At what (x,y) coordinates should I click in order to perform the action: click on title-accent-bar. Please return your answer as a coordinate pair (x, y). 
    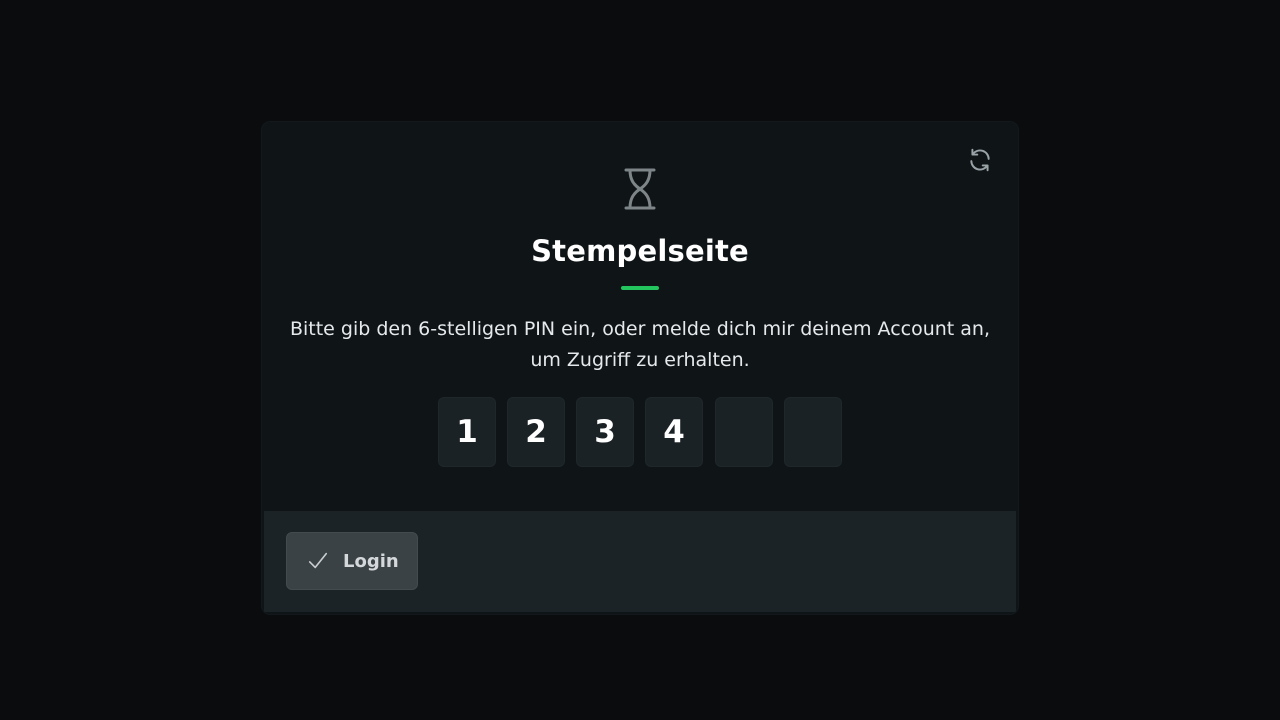
    Looking at the image, I should click on (640, 288).